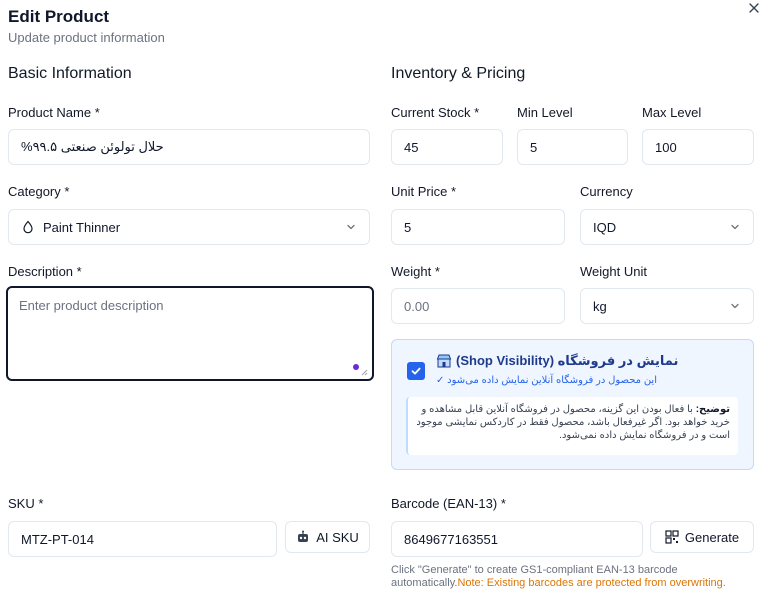 The height and width of the screenshot is (589, 772). What do you see at coordinates (70, 73) in the screenshot?
I see `basic-info-heading: Basic Information` at bounding box center [70, 73].